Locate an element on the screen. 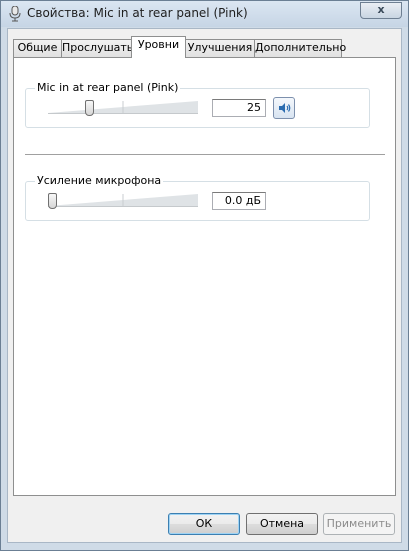 The height and width of the screenshot is (551, 409). microphone-icon is located at coordinates (15, 14).